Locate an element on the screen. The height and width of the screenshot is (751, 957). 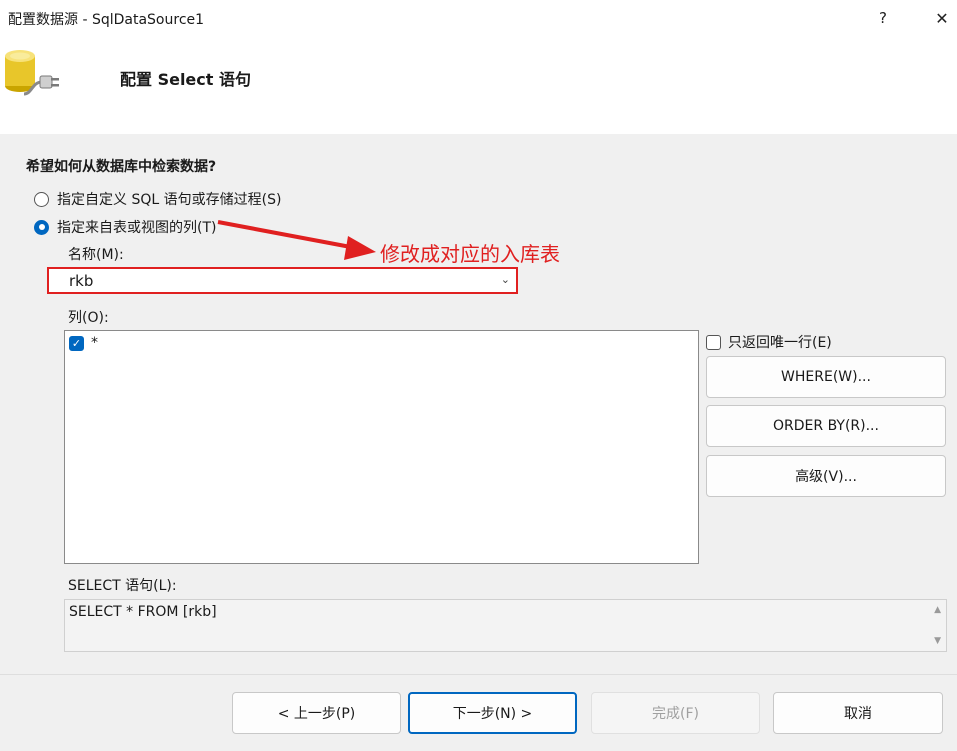
finish-button: 完成(F) is located at coordinates (675, 713).